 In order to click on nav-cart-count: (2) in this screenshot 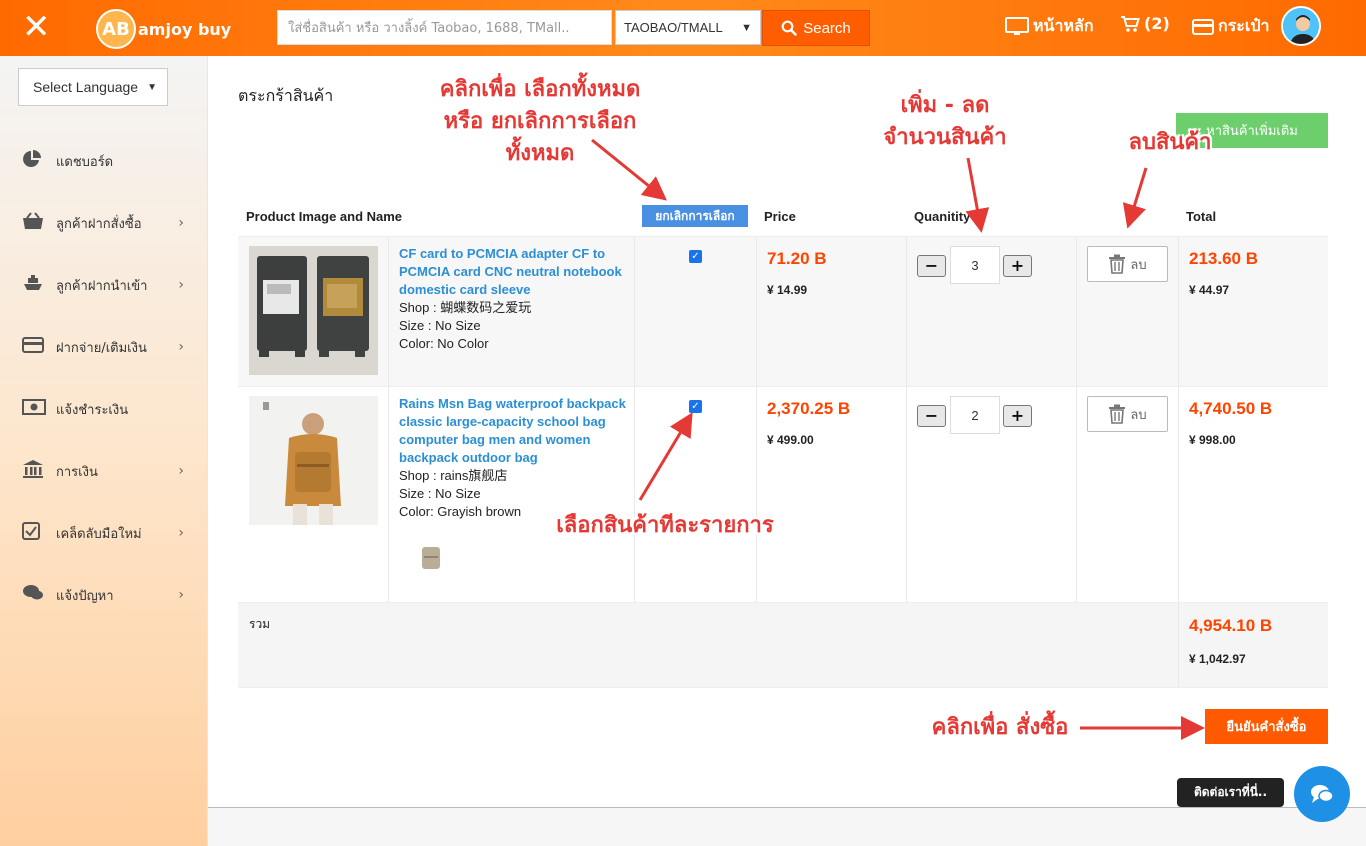, I will do `click(1157, 23)`.